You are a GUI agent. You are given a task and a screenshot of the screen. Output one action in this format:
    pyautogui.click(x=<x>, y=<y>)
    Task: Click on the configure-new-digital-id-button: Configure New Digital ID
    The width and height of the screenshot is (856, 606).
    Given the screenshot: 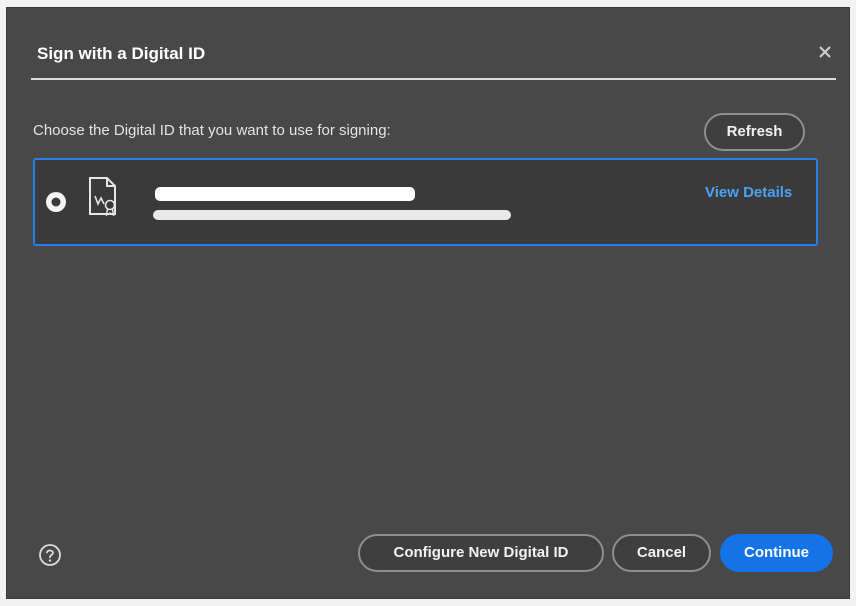 What is the action you would take?
    pyautogui.click(x=481, y=553)
    